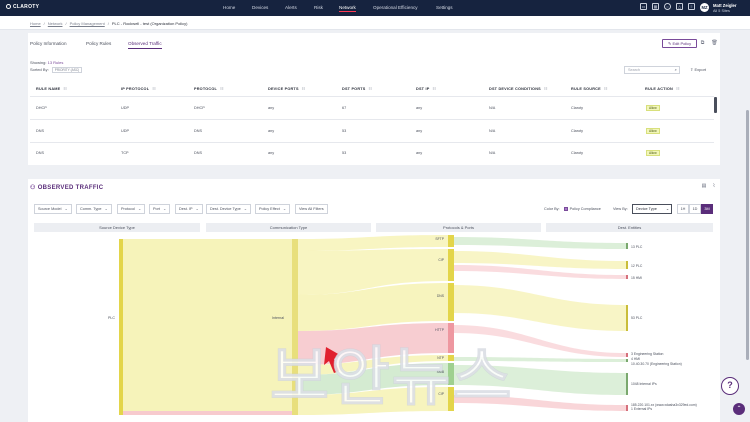 The width and height of the screenshot is (750, 422). What do you see at coordinates (572, 209) in the screenshot?
I see `color-by-control: Color By: Policy Compliance` at bounding box center [572, 209].